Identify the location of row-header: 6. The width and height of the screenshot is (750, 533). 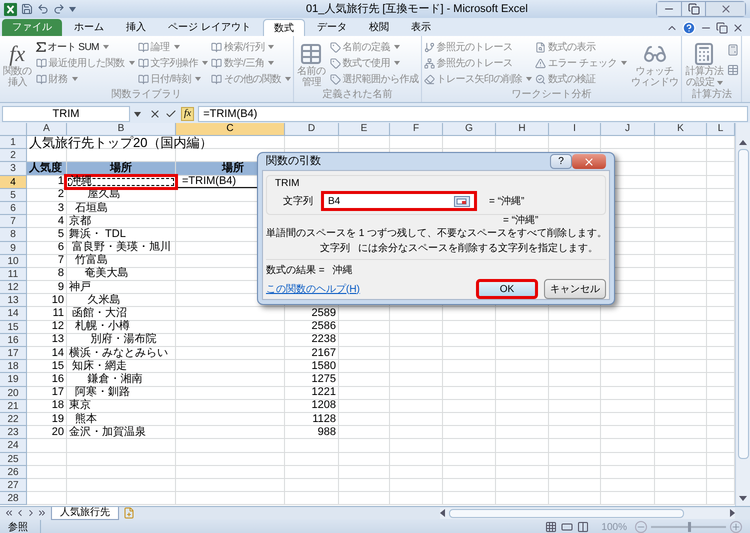
(13, 209).